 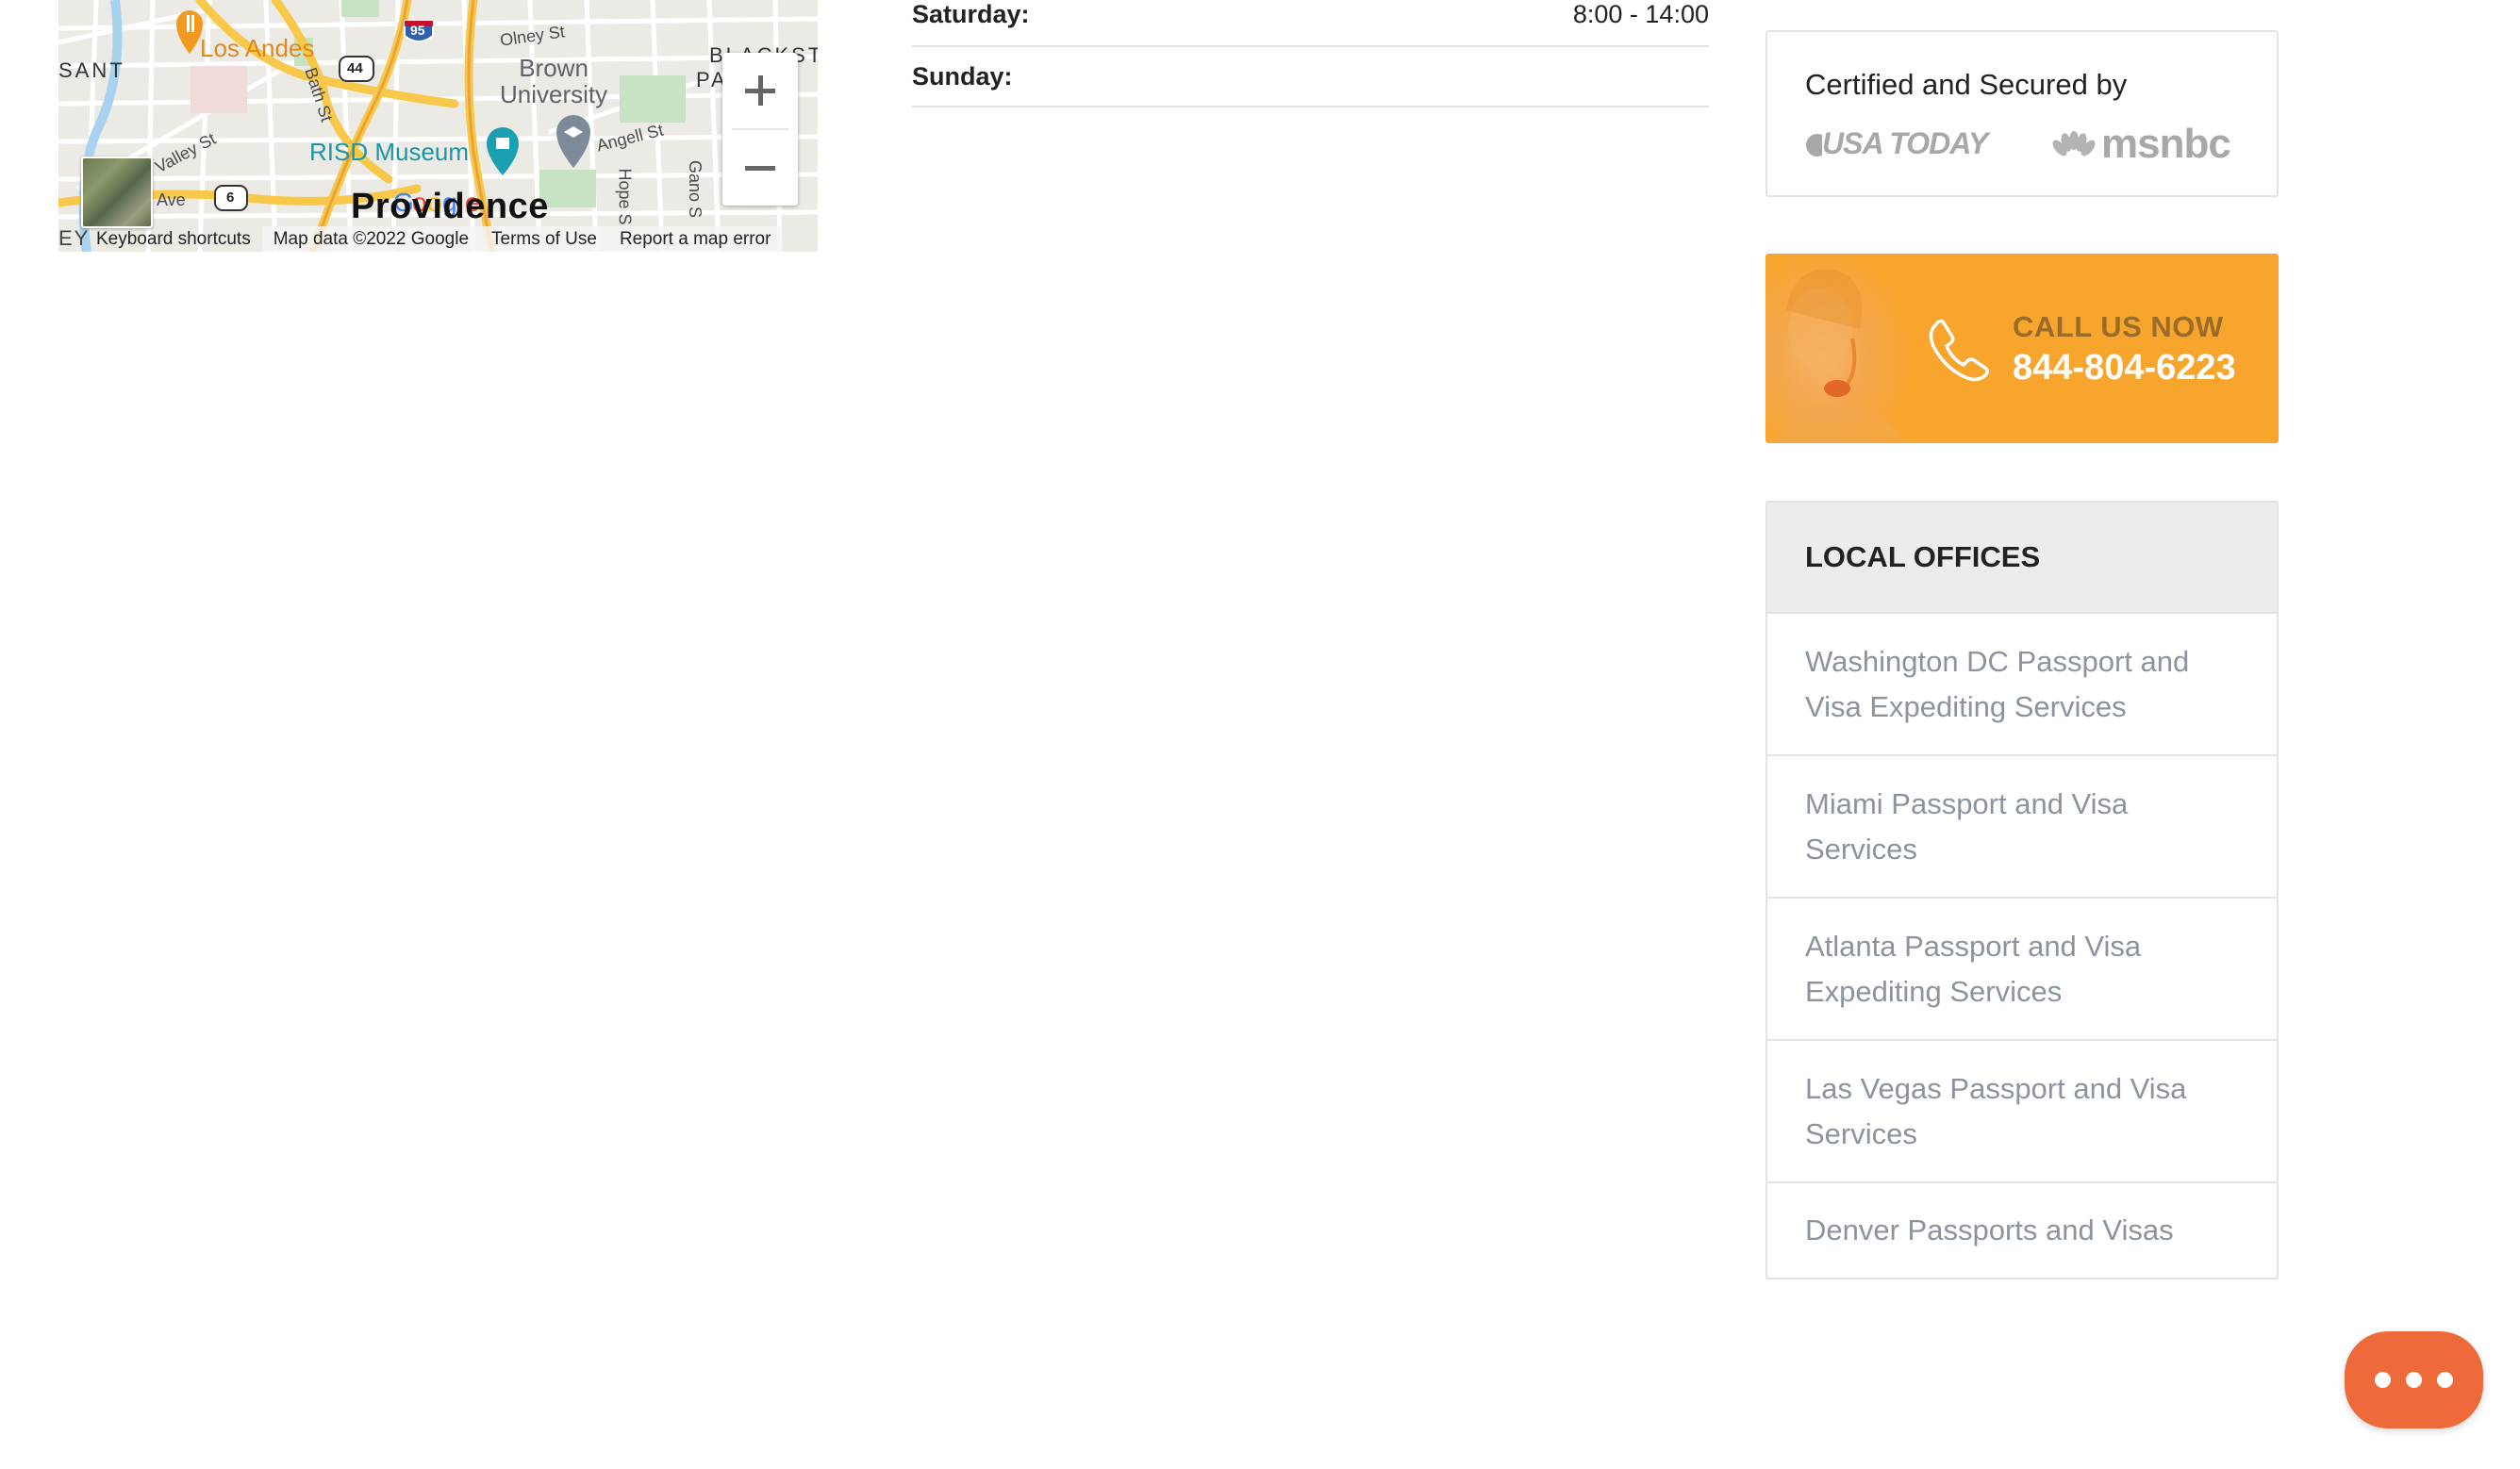 What do you see at coordinates (418, 30) in the screenshot?
I see `shield-label-95: 95` at bounding box center [418, 30].